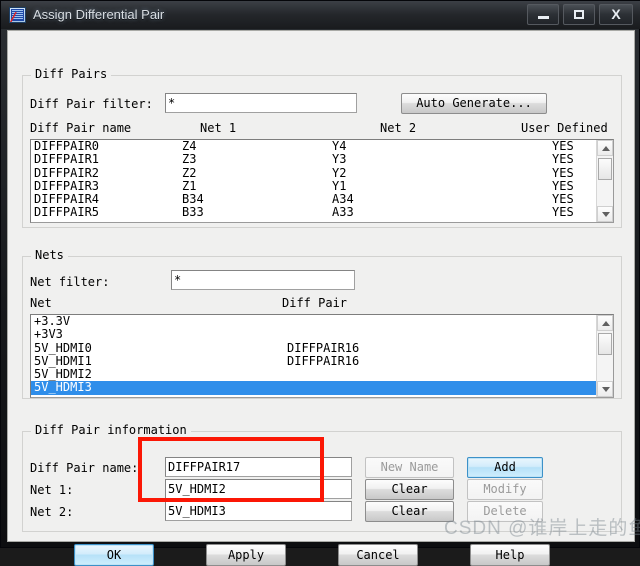 This screenshot has width=640, height=566. What do you see at coordinates (339, 172) in the screenshot?
I see `cell-net2: Y2` at bounding box center [339, 172].